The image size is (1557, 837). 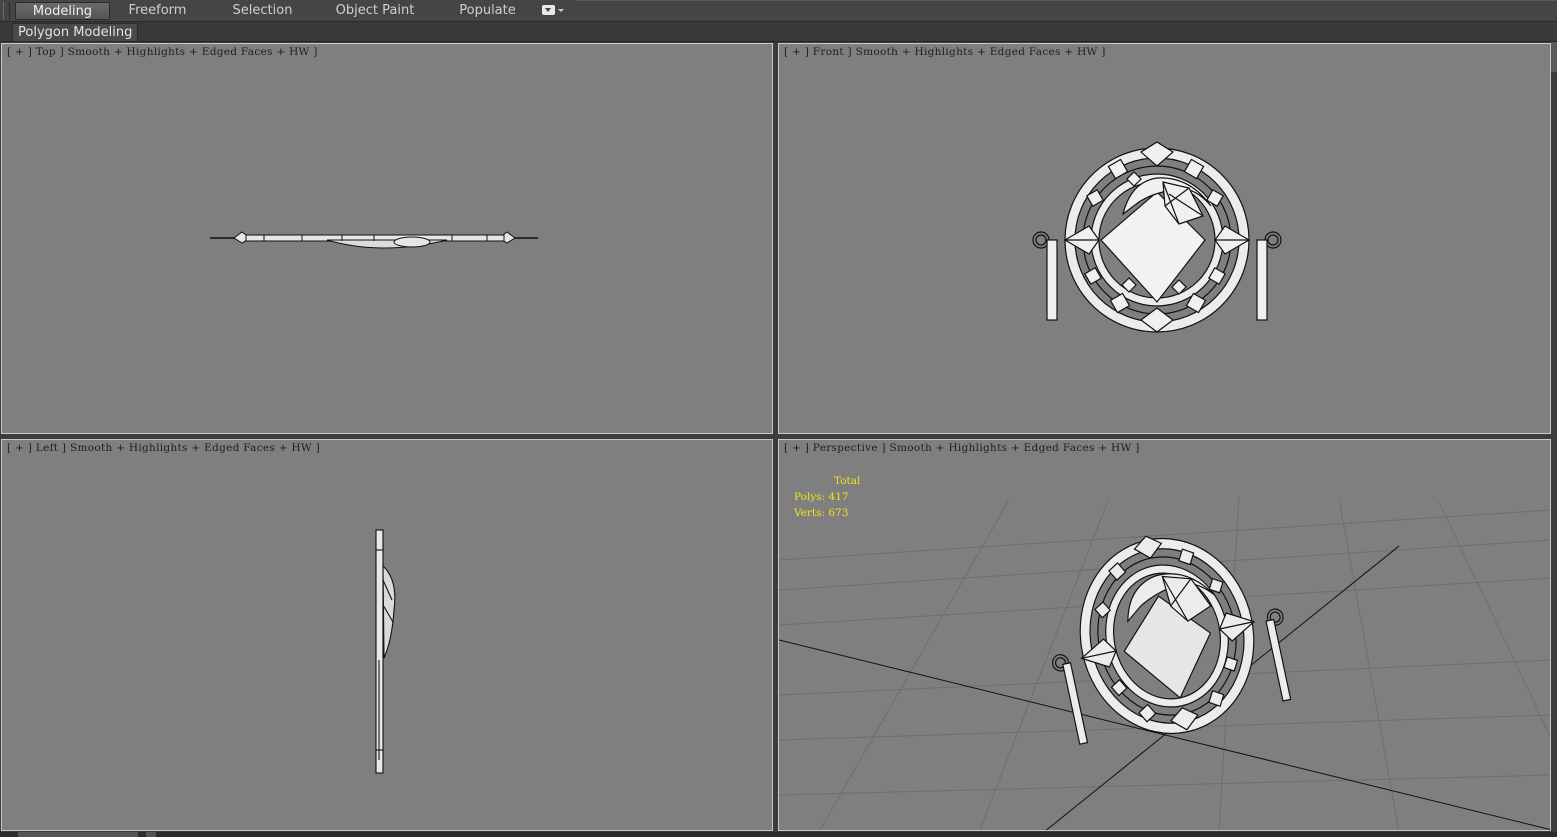 I want to click on ribbon-panel-bar: Polygon Modeling, so click(x=778, y=32).